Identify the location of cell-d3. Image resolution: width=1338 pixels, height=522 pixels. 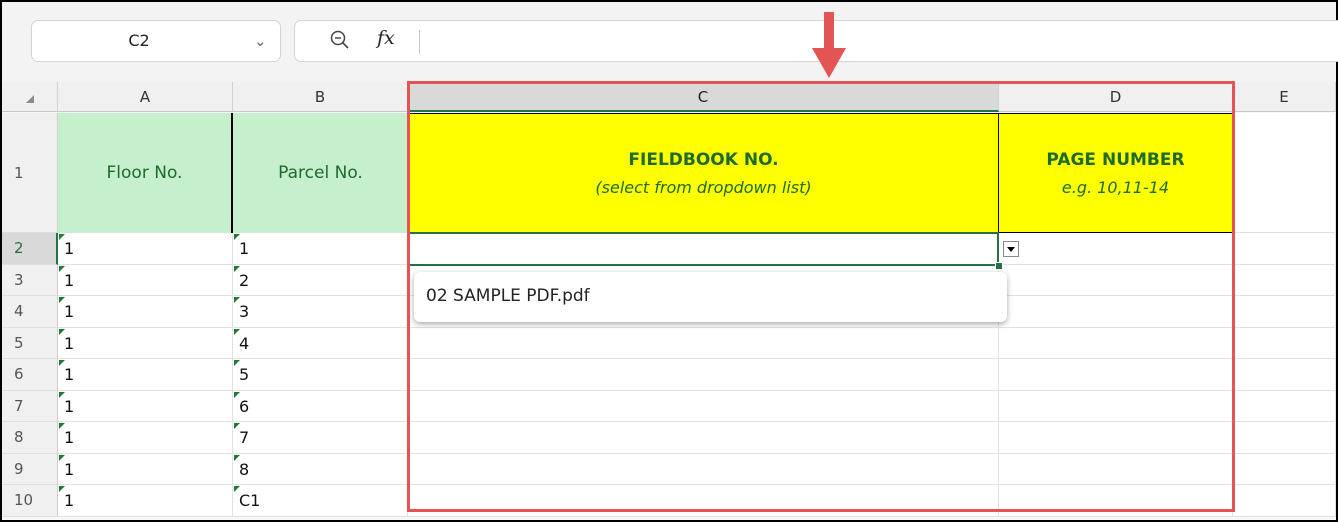
(1116, 280).